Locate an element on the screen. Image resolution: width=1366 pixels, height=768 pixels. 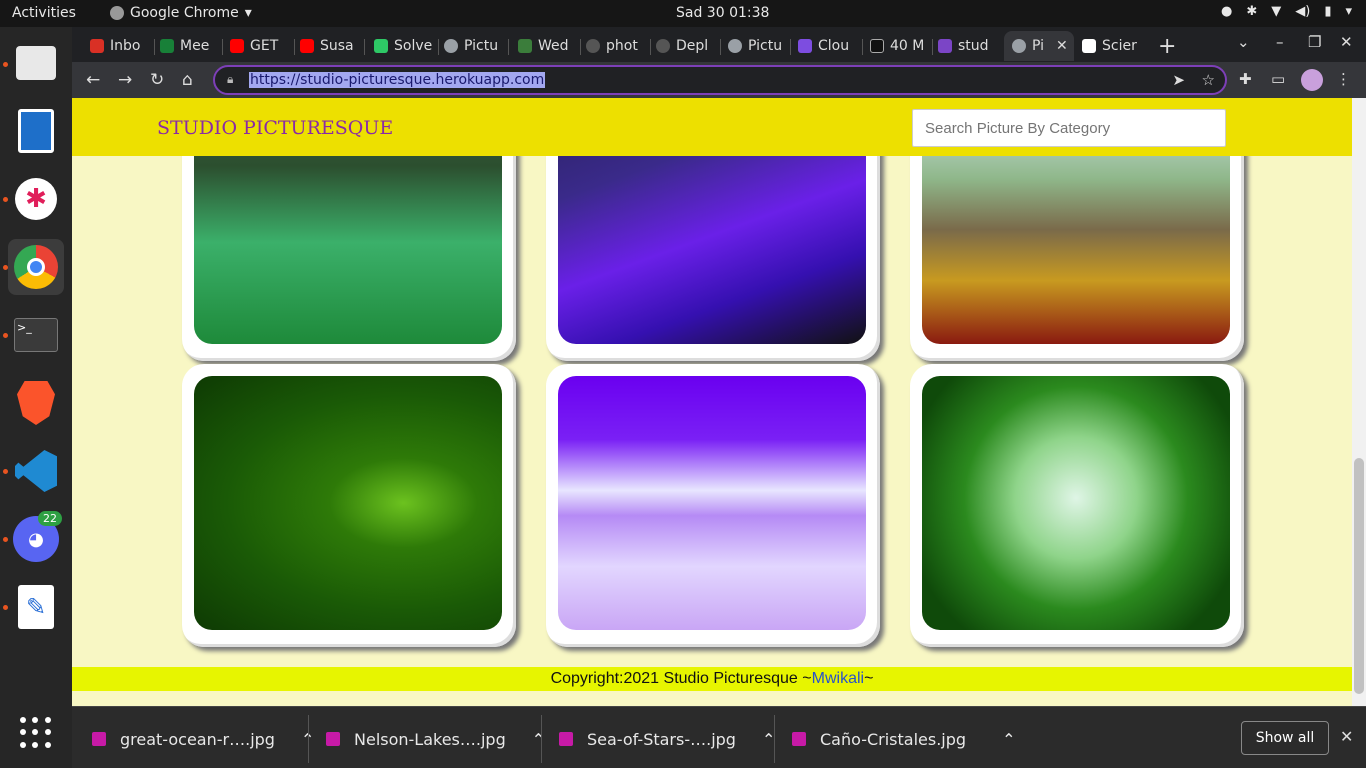
profile-avatar is located at coordinates (1312, 80).